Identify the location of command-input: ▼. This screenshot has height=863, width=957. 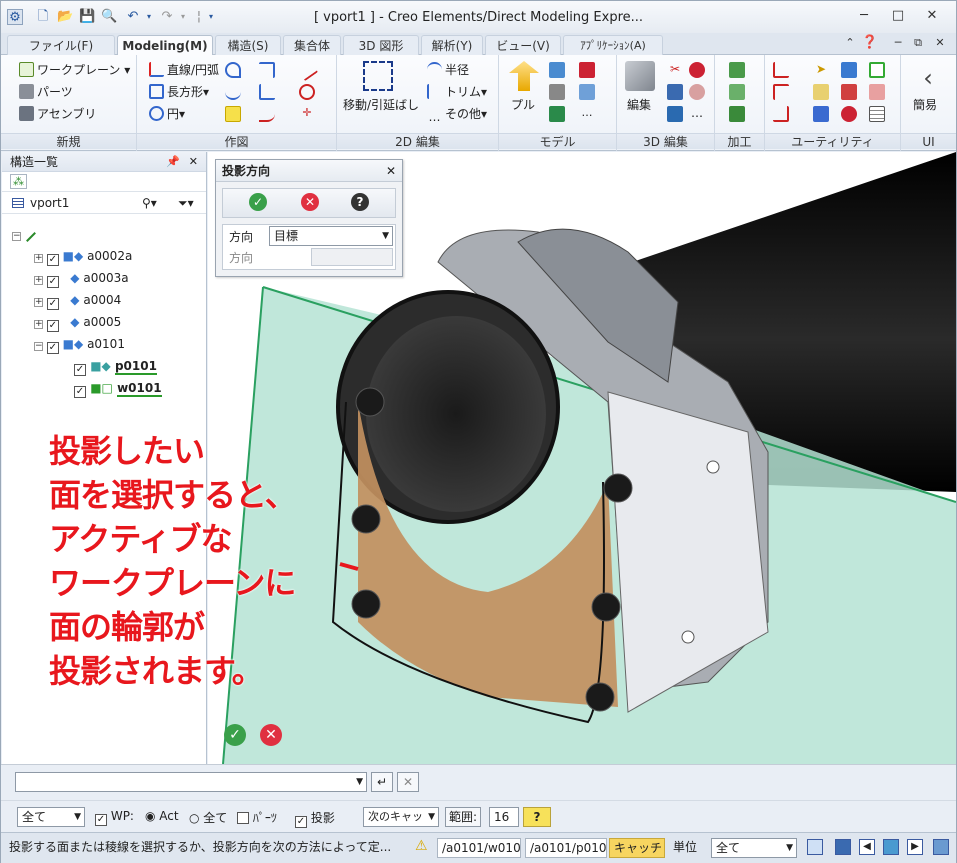
(191, 782).